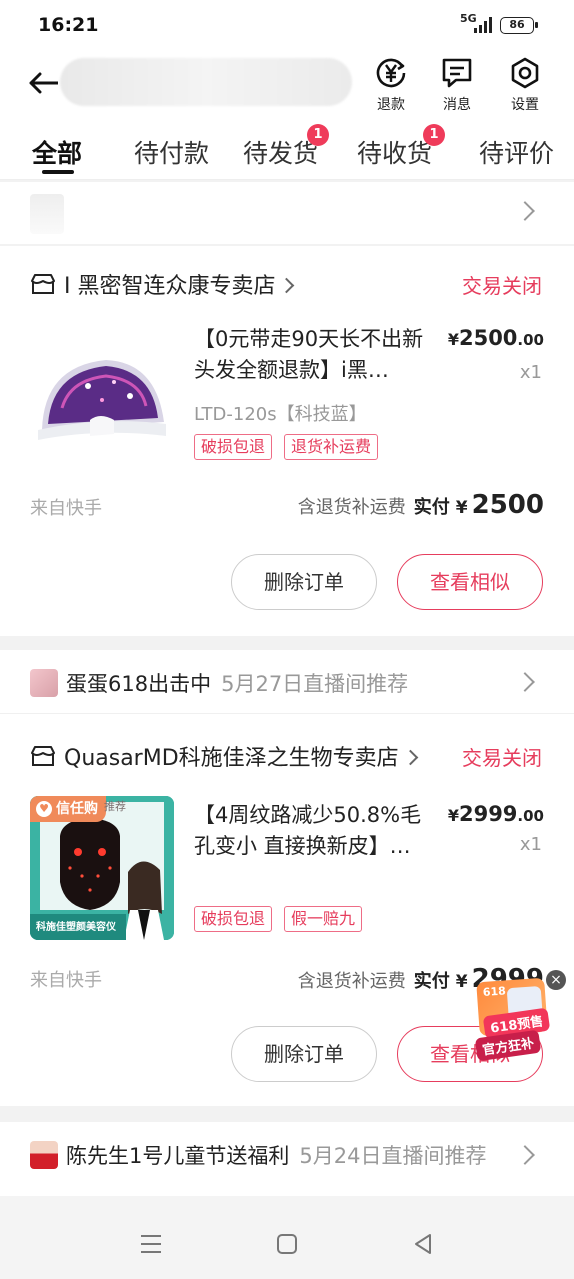 Image resolution: width=574 pixels, height=1279 pixels. What do you see at coordinates (323, 919) in the screenshot?
I see `service-tag: 假一赔九` at bounding box center [323, 919].